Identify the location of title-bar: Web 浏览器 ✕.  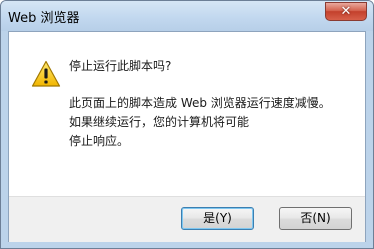
(187, 16).